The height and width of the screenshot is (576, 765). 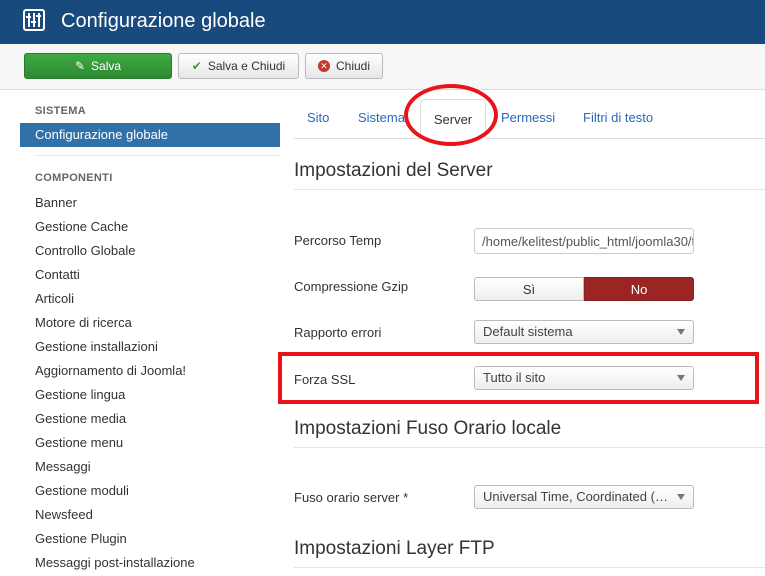 I want to click on sidebar-item: Aggiornamento di Joomla!, so click(x=110, y=370).